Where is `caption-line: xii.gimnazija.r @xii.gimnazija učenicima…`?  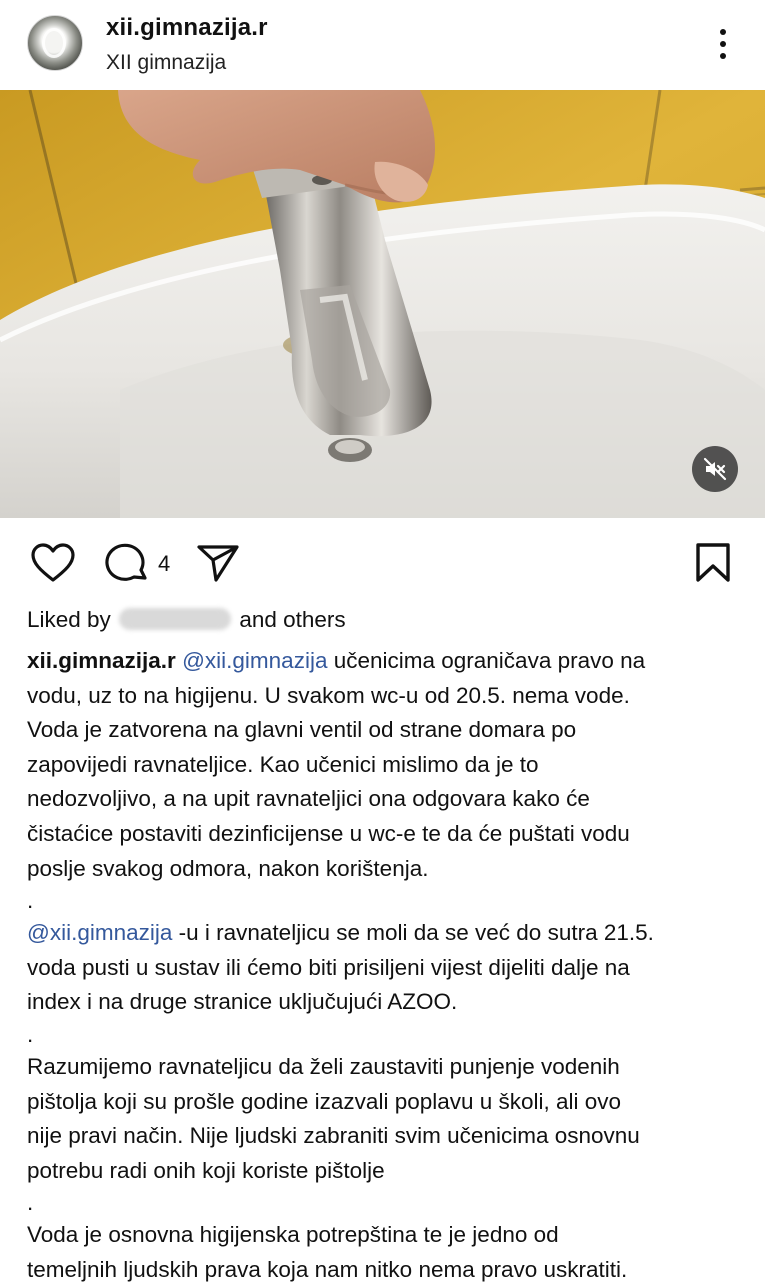 caption-line: xii.gimnazija.r @xii.gimnazija učenicima… is located at coordinates (386, 661).